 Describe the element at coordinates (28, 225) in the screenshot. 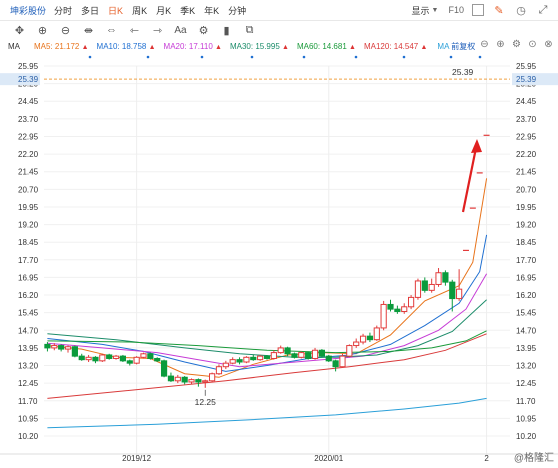

I see `y-tick-left: 19.20` at that location.